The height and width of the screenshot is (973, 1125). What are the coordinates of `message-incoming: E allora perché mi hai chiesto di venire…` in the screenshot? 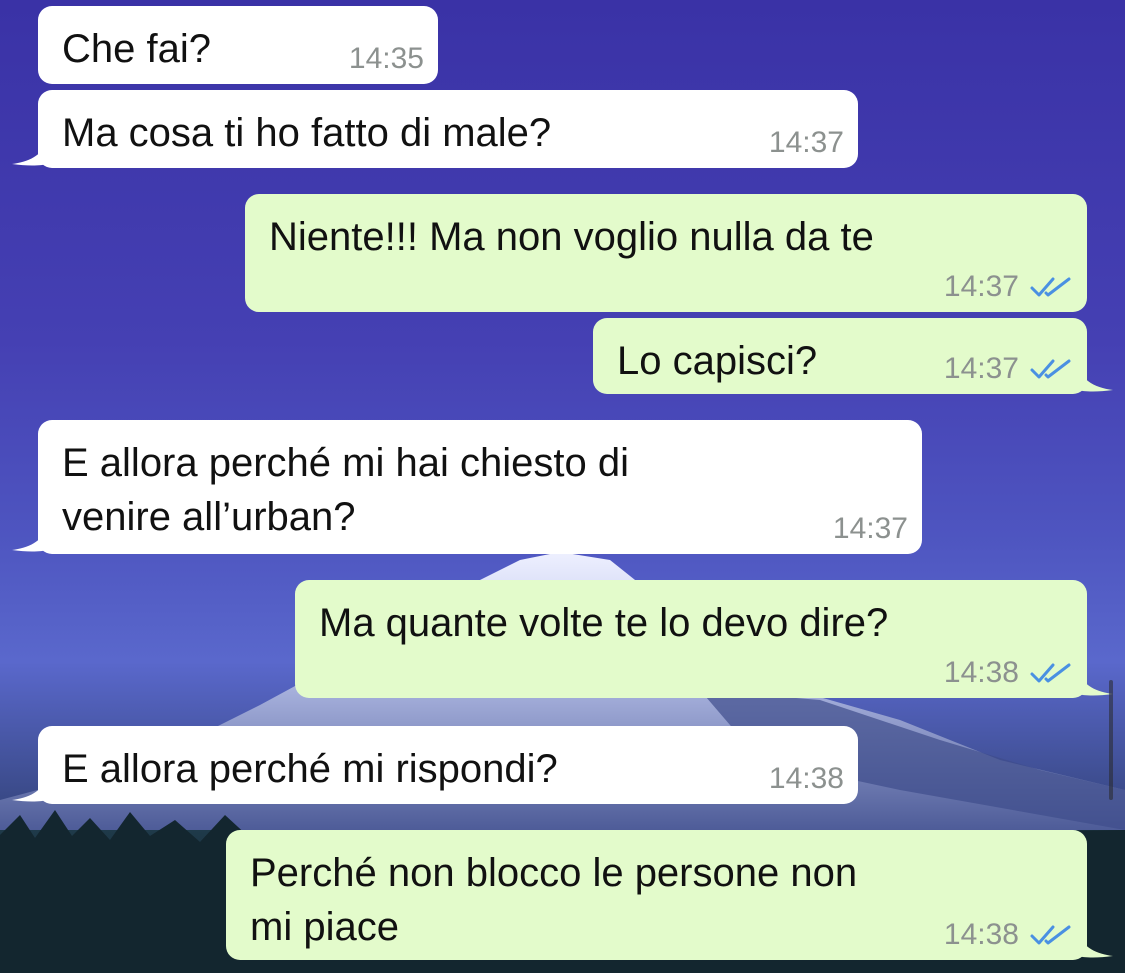 It's located at (467, 487).